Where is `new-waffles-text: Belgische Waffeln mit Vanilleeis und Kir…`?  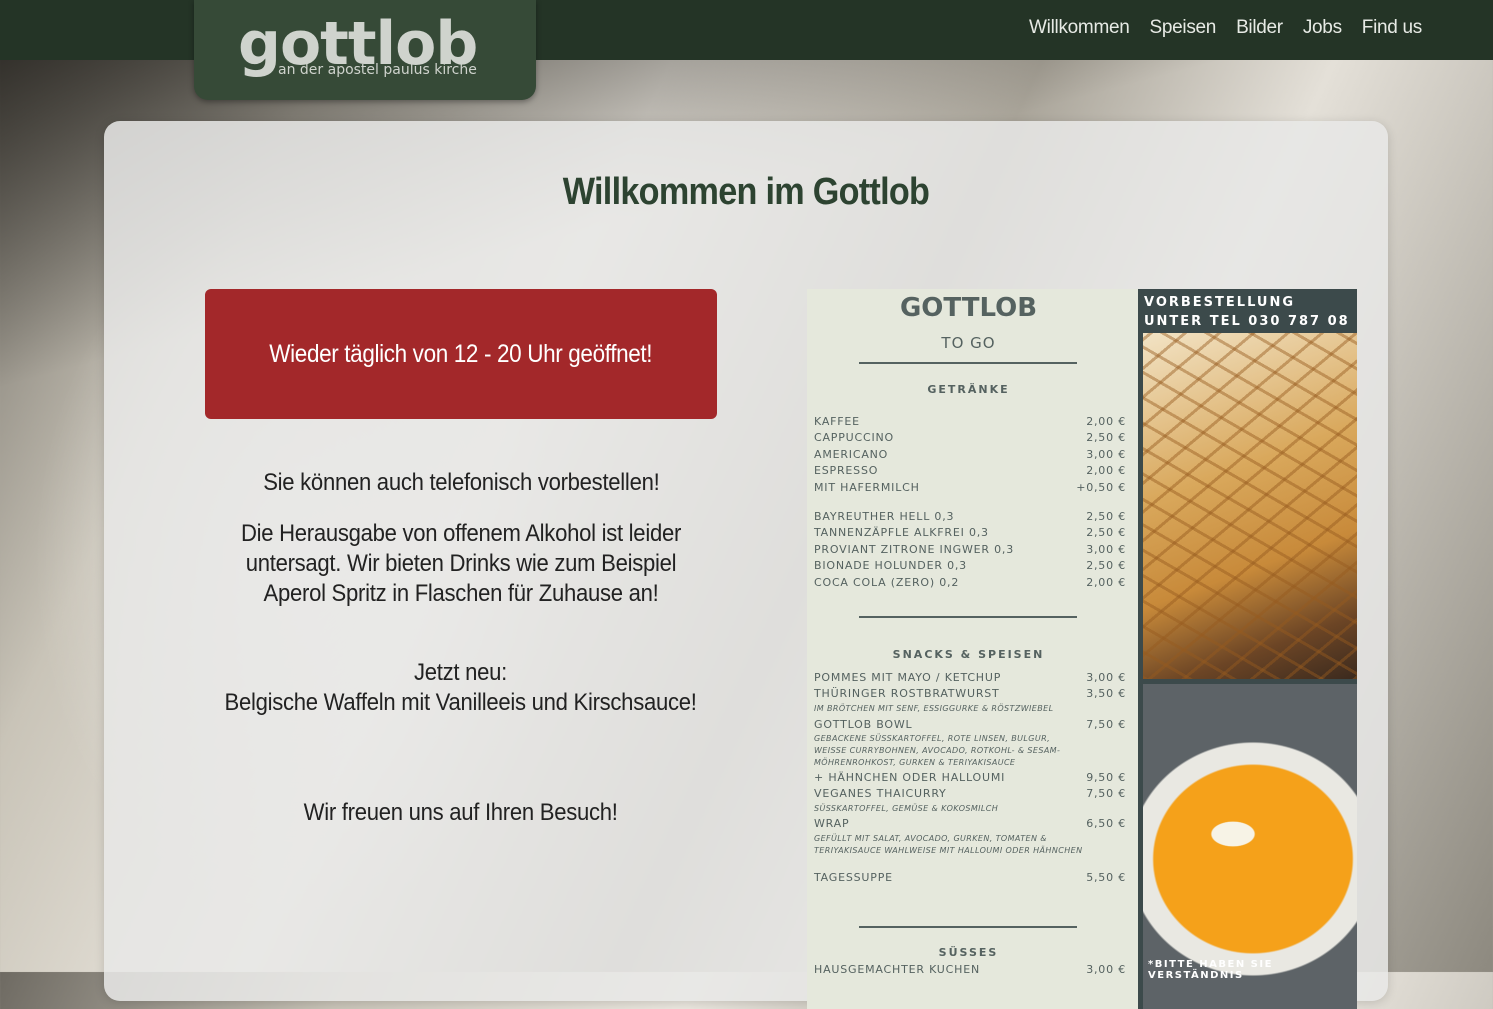 new-waffles-text: Belgische Waffeln mit Vanilleeis und Kir… is located at coordinates (461, 702).